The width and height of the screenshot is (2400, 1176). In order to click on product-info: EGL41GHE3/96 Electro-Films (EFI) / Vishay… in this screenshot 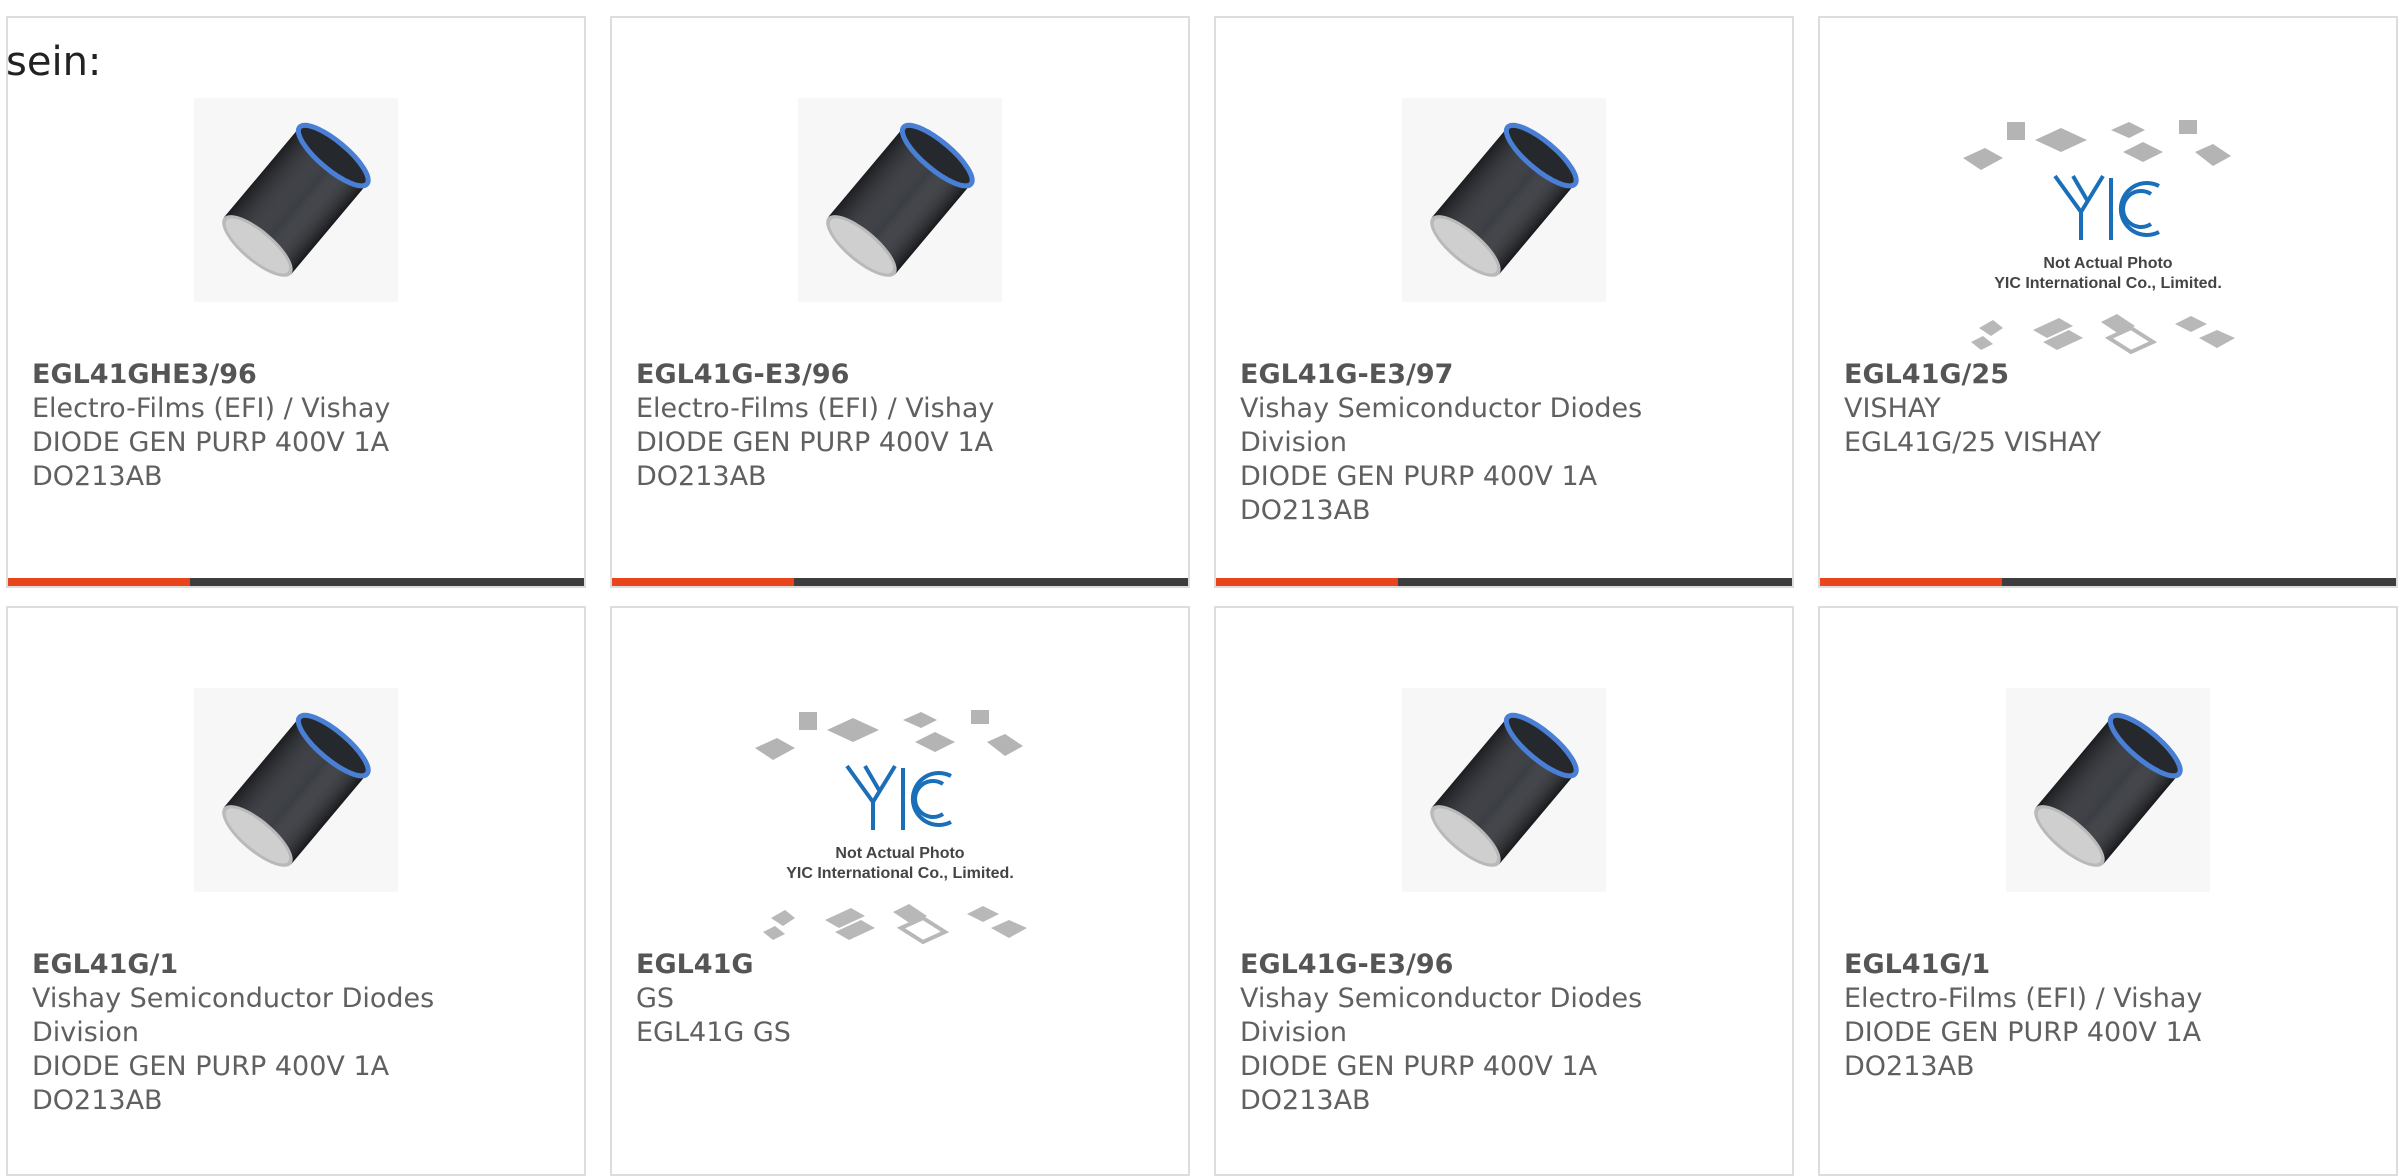, I will do `click(296, 426)`.